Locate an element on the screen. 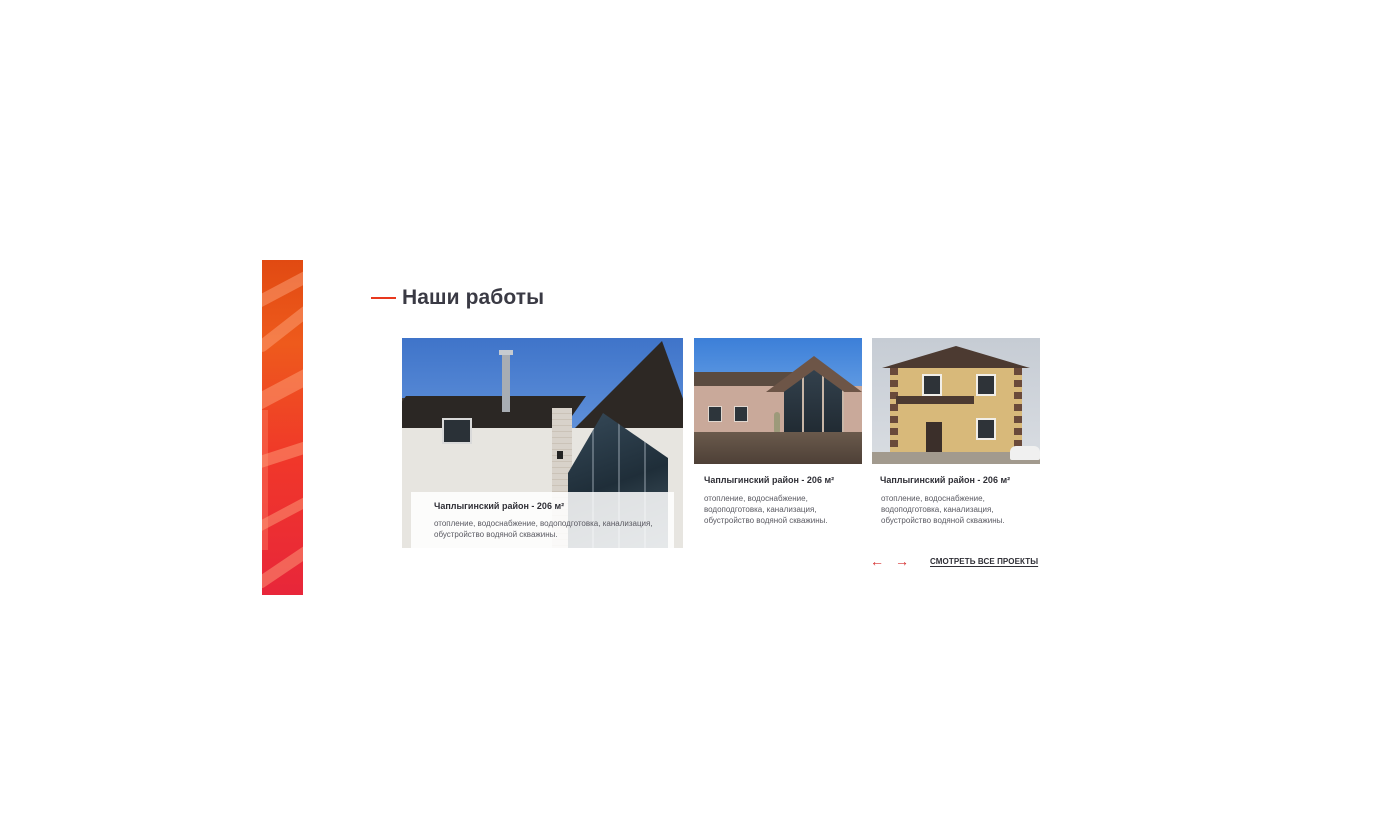 This screenshot has width=1400, height=840. arrow-left-icon: ← is located at coordinates (877, 561).